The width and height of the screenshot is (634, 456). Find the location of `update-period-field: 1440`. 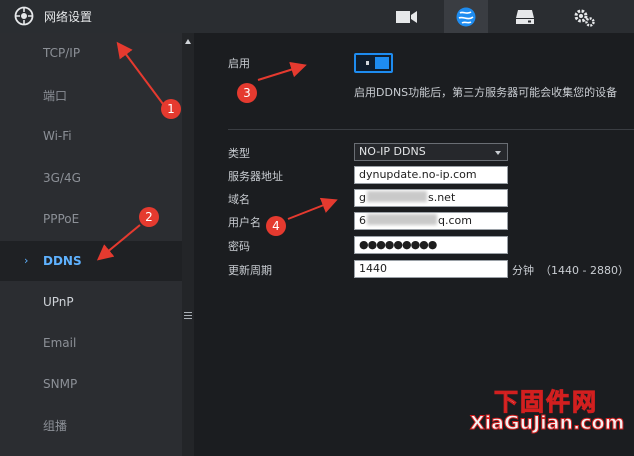

update-period-field: 1440 is located at coordinates (431, 269).